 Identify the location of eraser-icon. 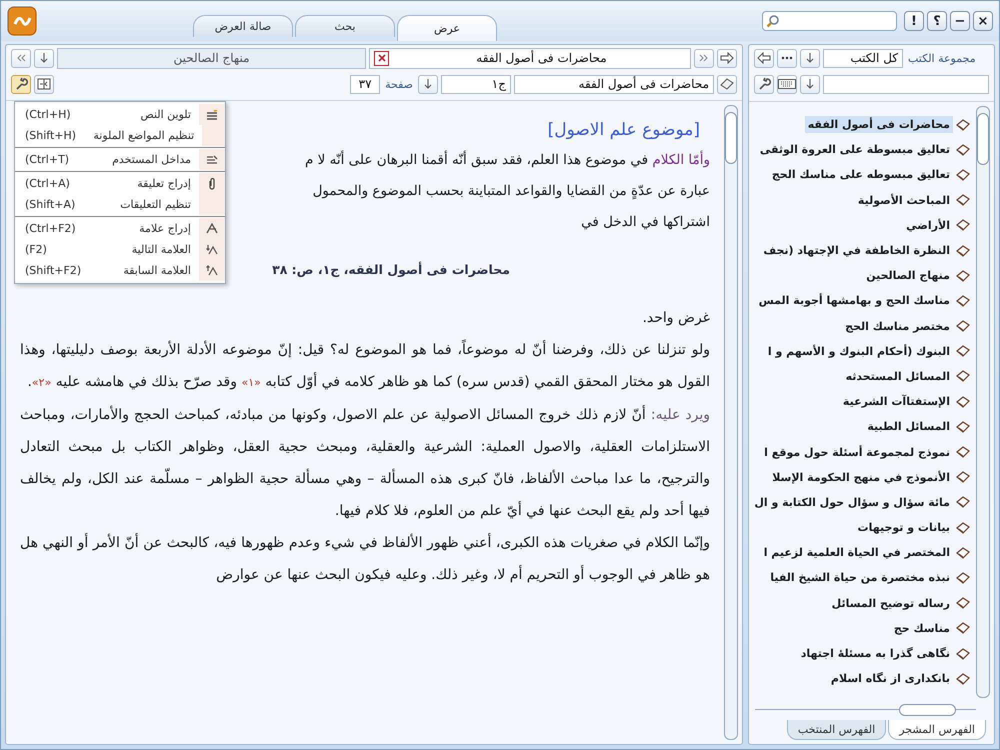
(727, 84).